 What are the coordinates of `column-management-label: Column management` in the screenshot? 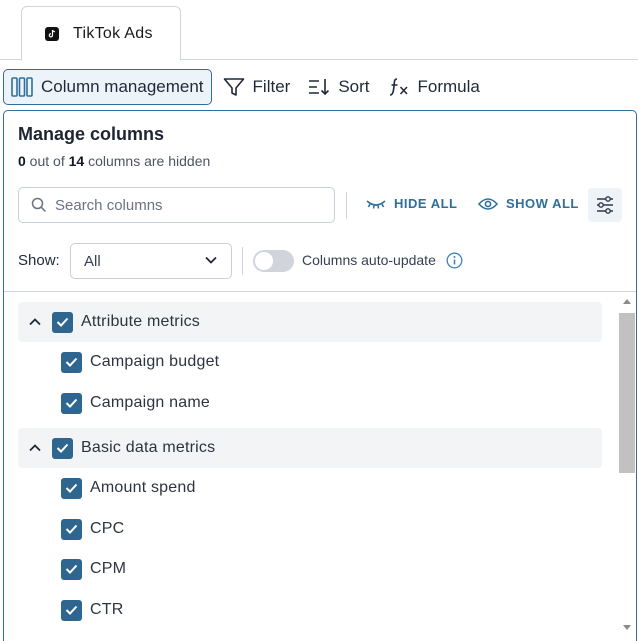 It's located at (122, 86).